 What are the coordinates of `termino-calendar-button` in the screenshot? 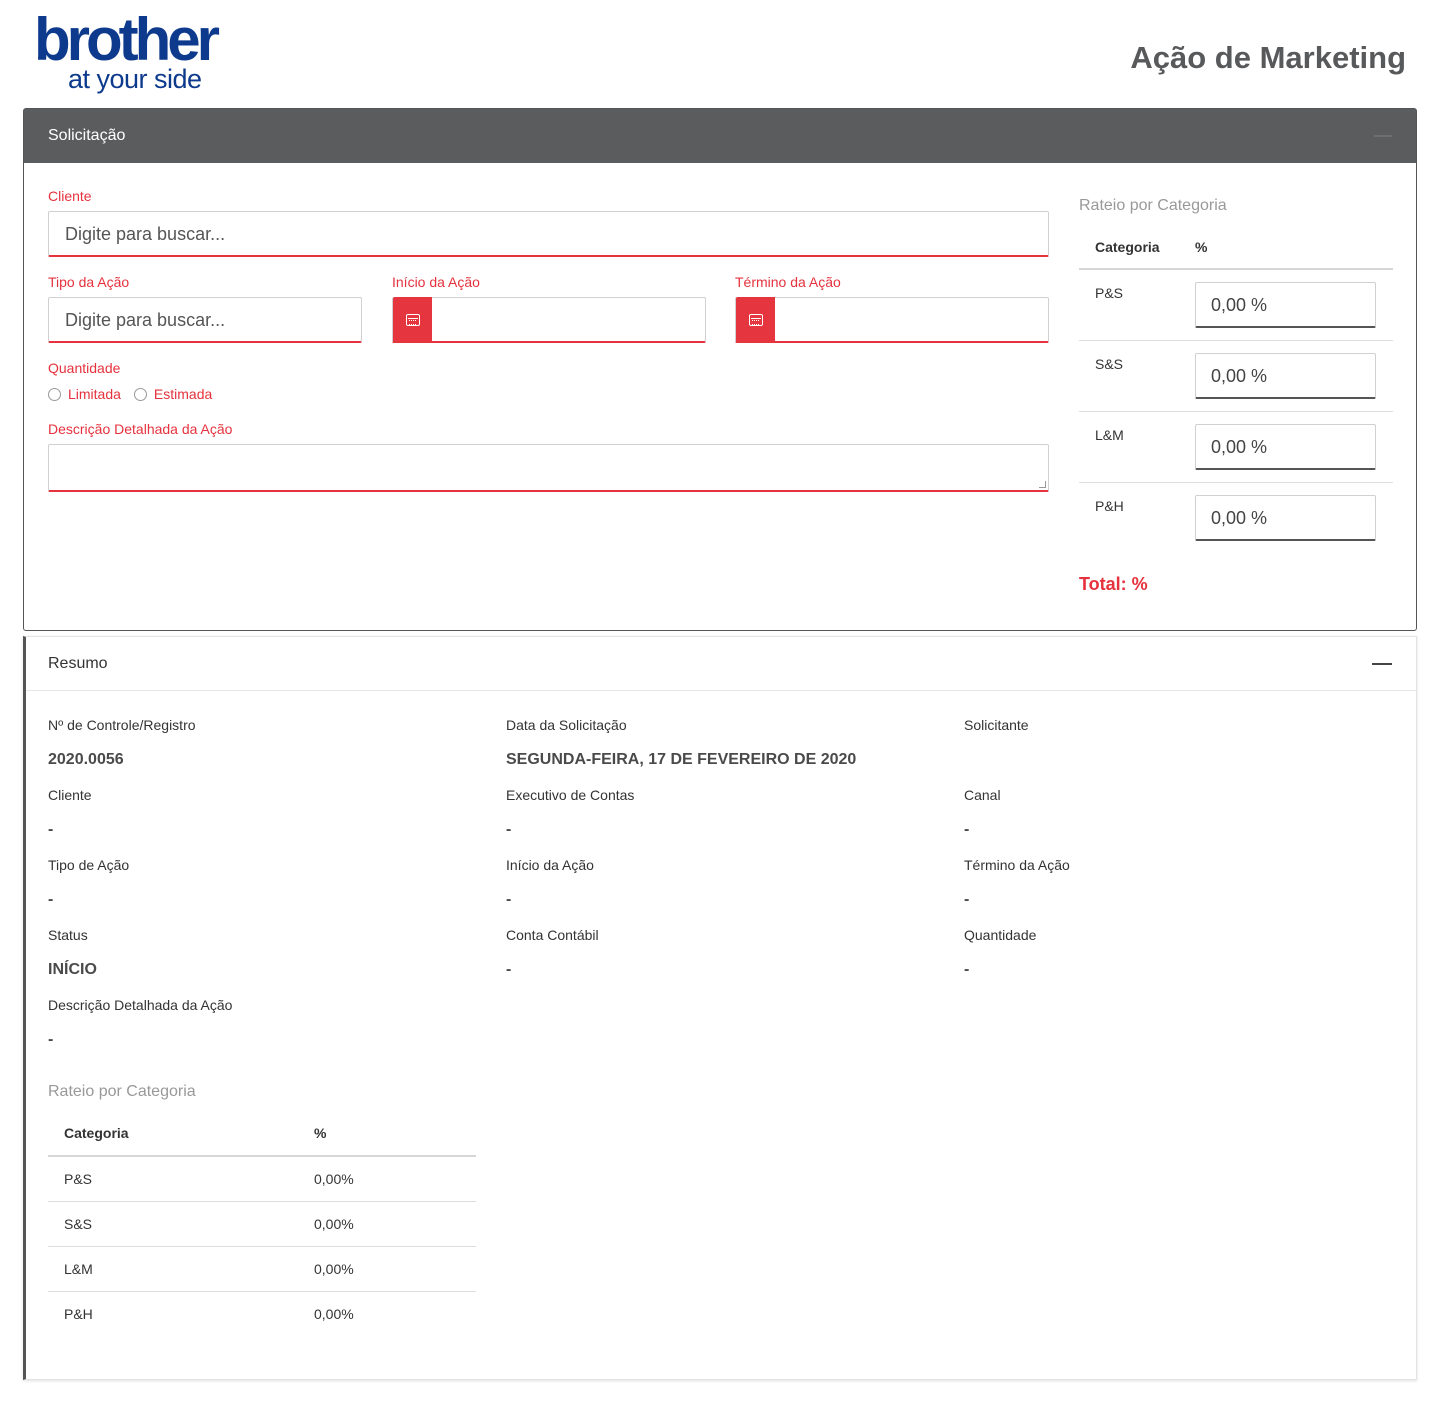 It's located at (755, 320).